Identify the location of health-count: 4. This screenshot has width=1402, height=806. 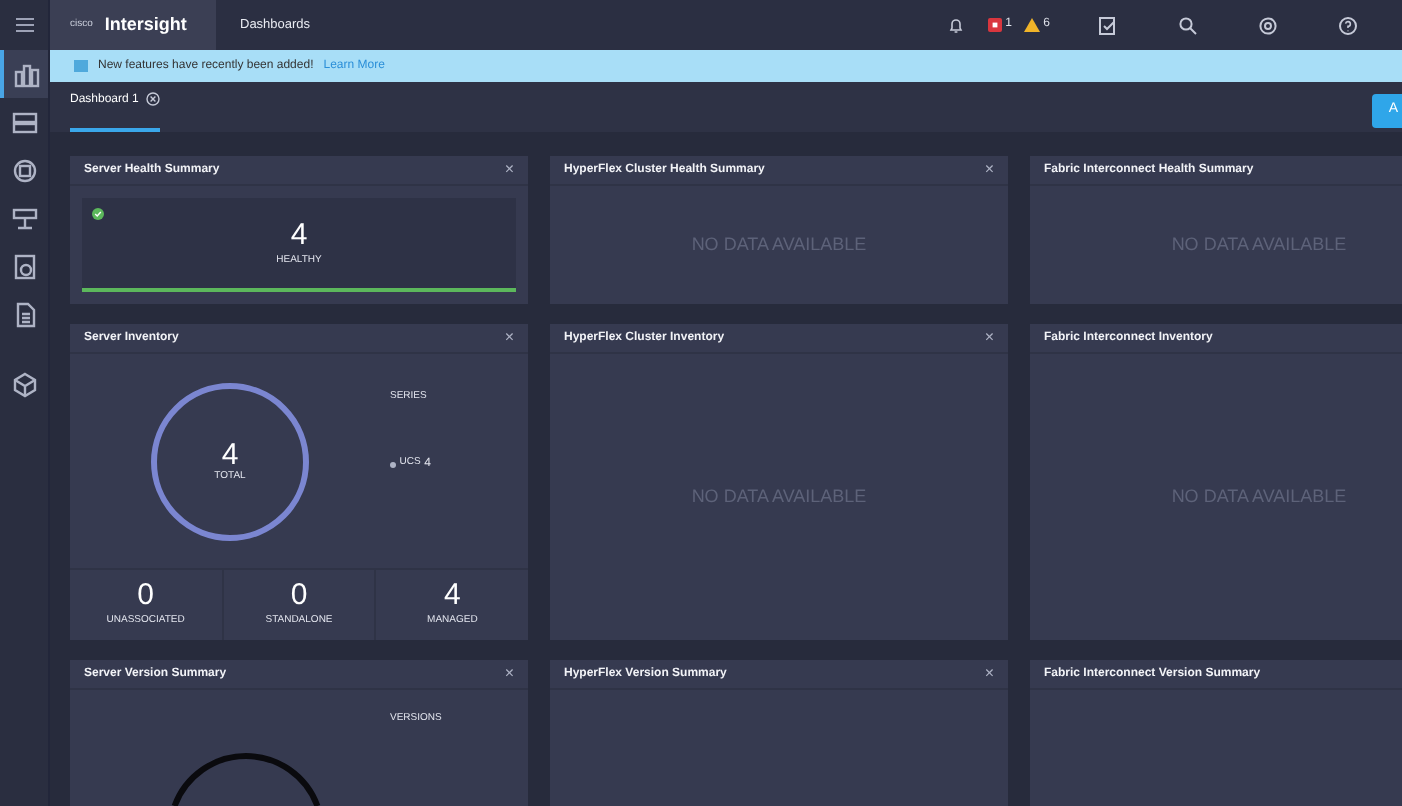
(299, 235).